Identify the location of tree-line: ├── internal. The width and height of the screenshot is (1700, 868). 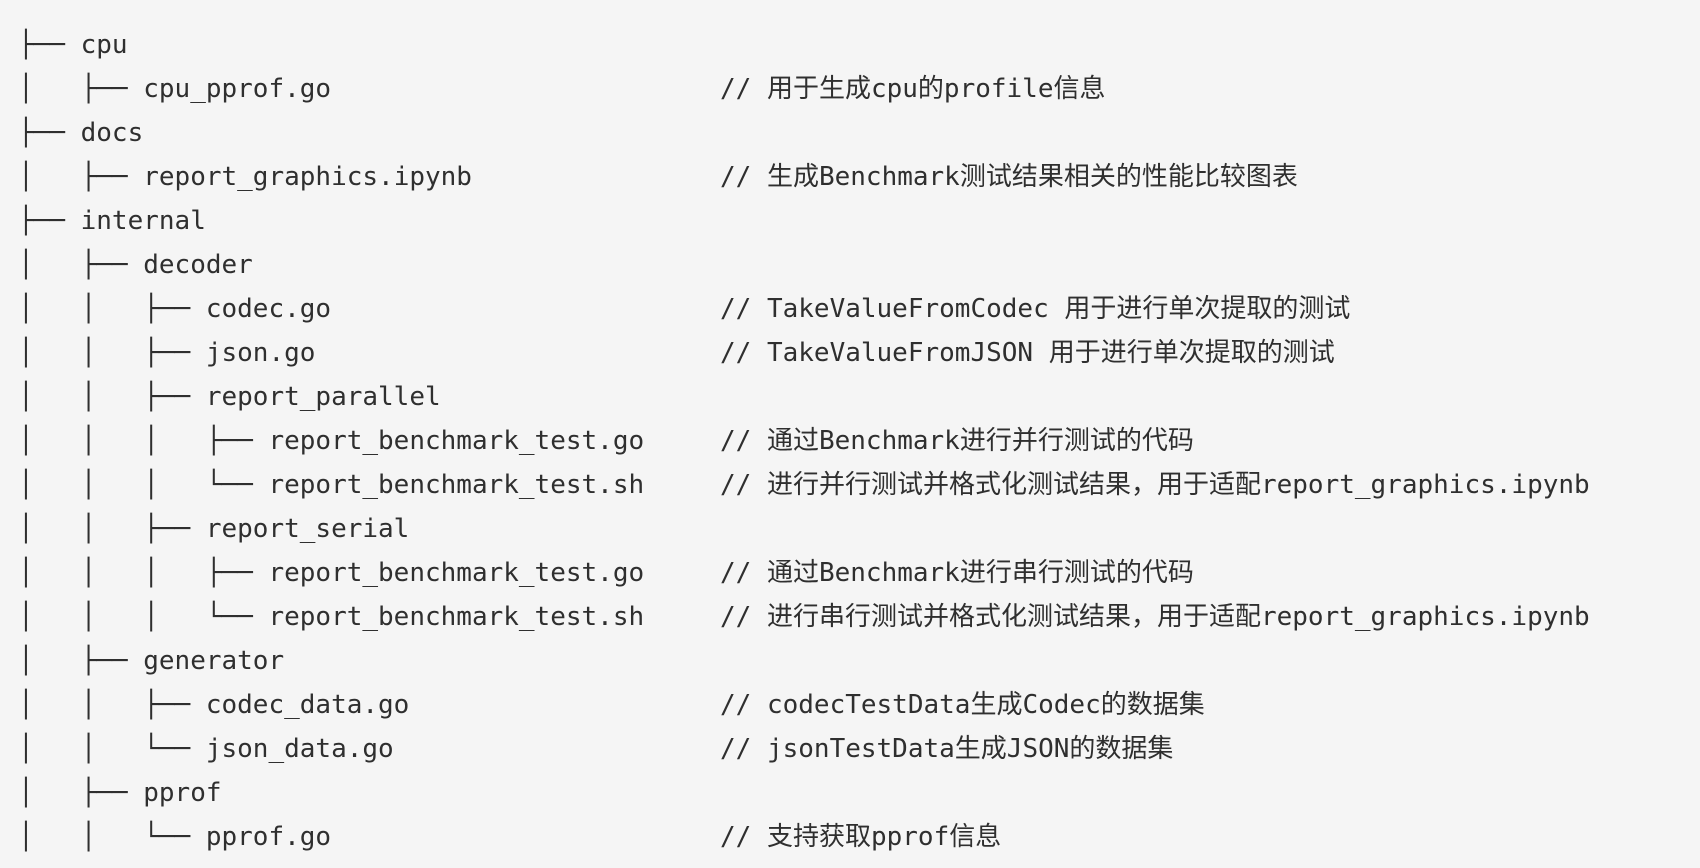
(331, 221).